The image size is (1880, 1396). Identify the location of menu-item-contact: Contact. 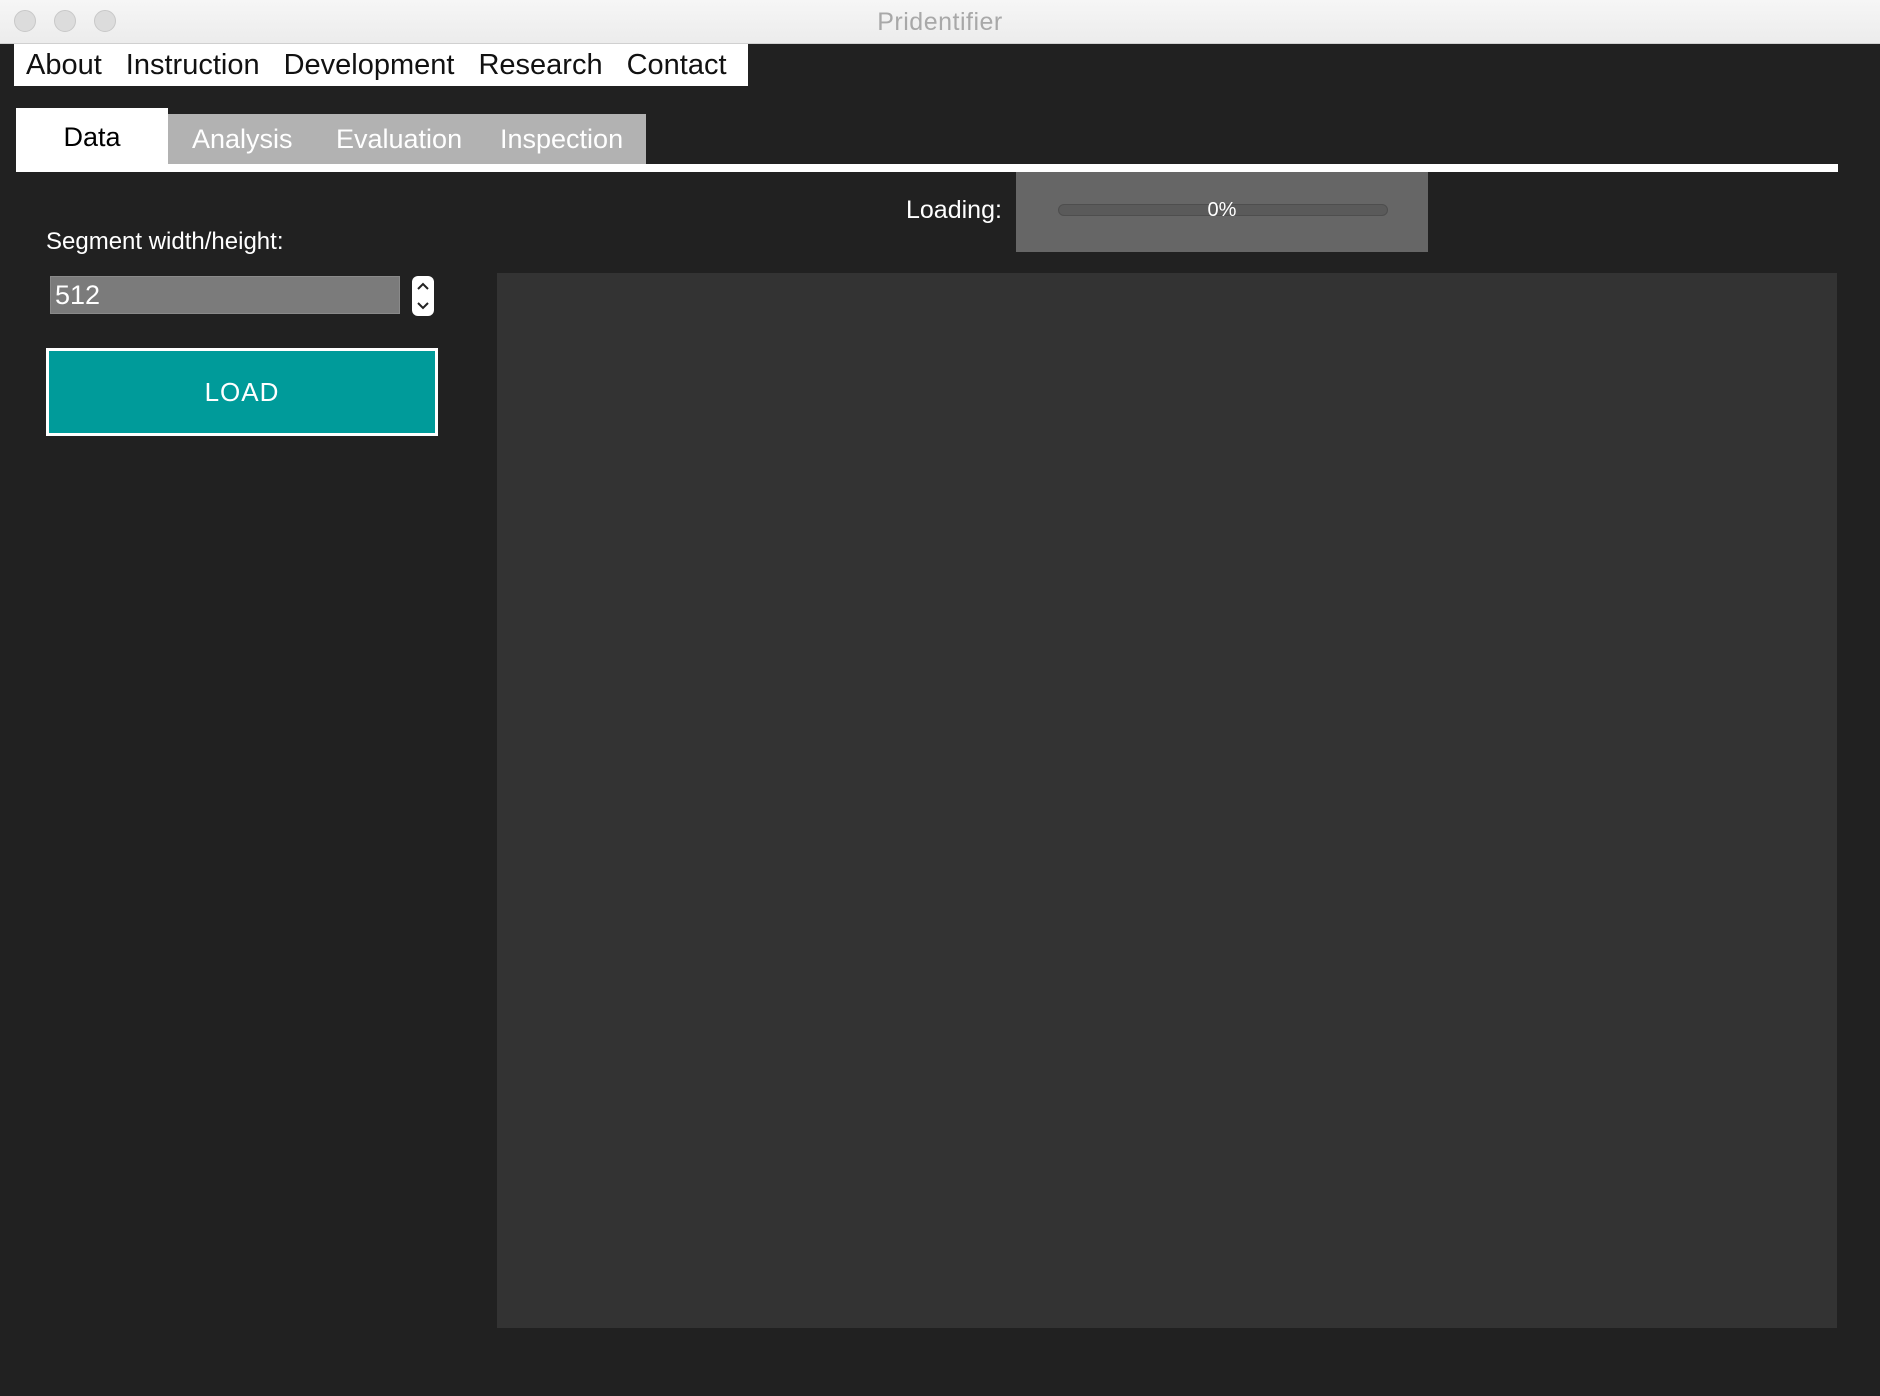
(677, 65).